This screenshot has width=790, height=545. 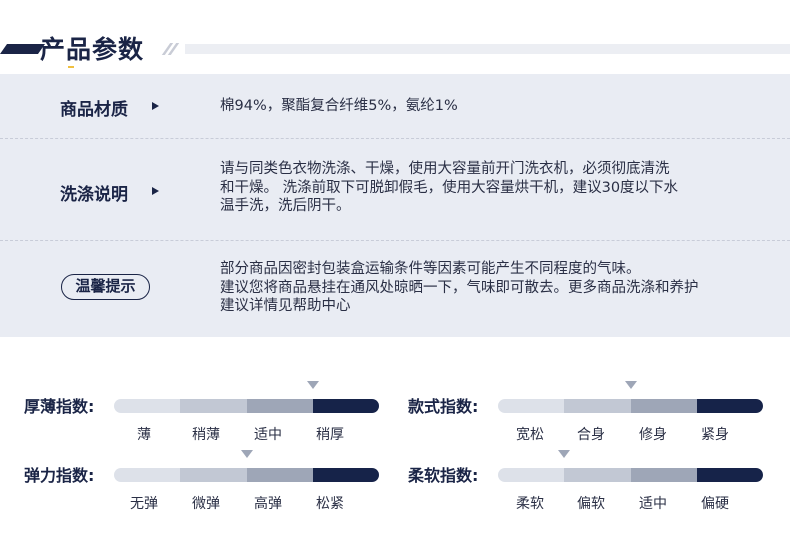 What do you see at coordinates (206, 504) in the screenshot?
I see `scale-option: 微弹` at bounding box center [206, 504].